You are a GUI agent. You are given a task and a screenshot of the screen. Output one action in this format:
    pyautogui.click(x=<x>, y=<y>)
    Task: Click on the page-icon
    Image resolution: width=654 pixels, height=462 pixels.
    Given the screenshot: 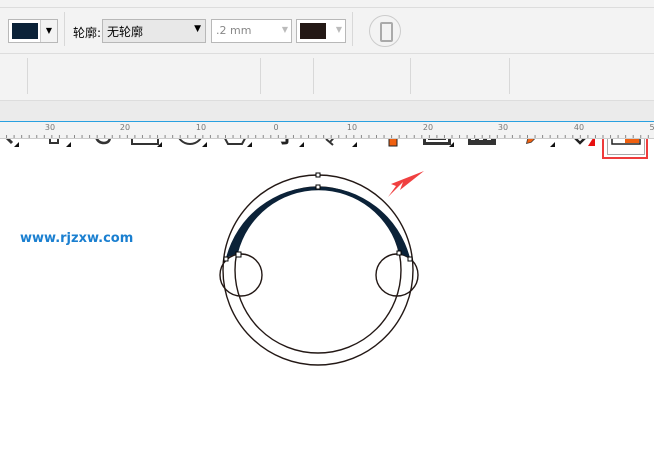 What is the action you would take?
    pyautogui.click(x=386, y=32)
    